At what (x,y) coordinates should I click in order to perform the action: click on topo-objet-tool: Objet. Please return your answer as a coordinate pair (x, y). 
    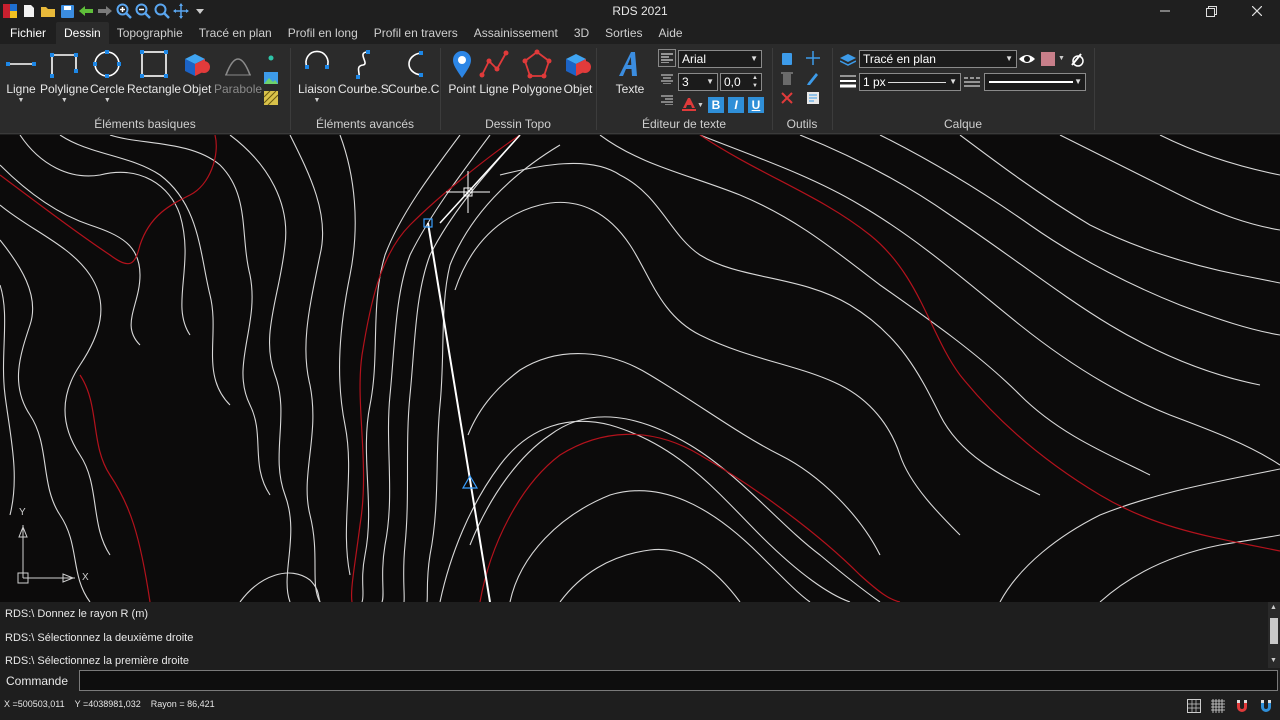
    Looking at the image, I should click on (578, 72).